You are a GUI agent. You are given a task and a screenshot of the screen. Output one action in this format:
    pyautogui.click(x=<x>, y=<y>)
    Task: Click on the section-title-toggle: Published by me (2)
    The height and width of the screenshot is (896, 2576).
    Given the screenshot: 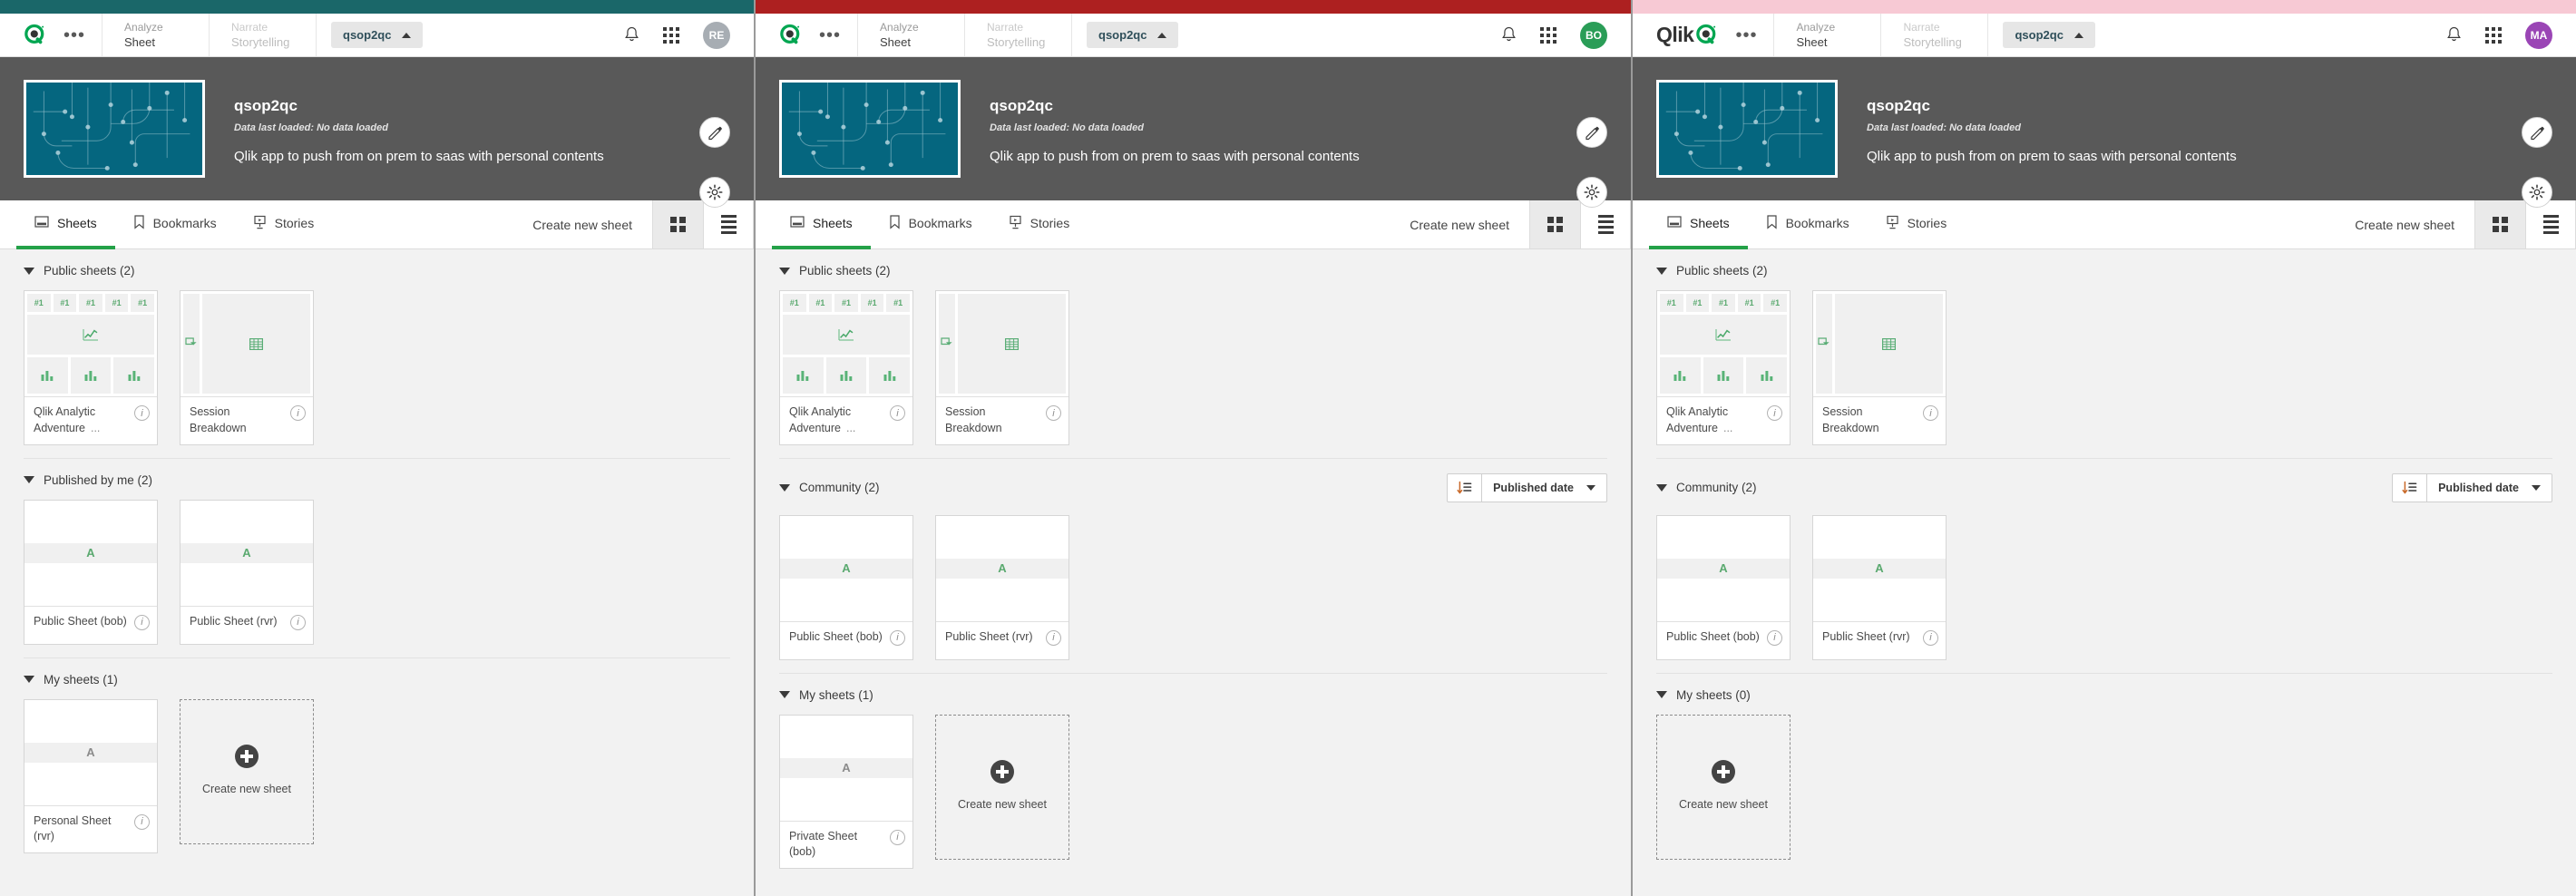 What is the action you would take?
    pyautogui.click(x=88, y=480)
    